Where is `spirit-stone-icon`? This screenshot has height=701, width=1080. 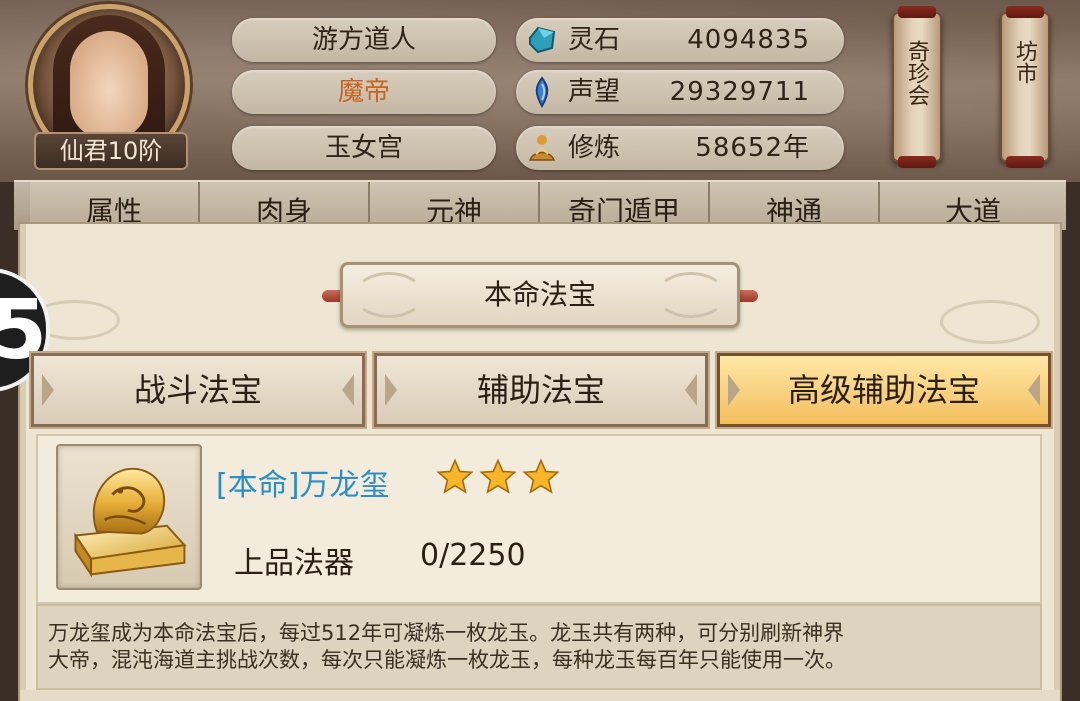
spirit-stone-icon is located at coordinates (542, 40).